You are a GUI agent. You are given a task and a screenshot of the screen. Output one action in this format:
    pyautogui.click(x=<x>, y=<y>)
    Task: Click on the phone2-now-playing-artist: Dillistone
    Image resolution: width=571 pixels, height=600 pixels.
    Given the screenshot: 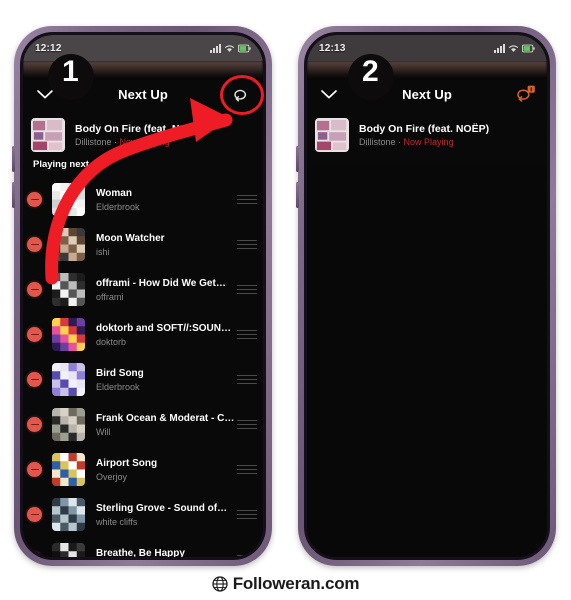 What is the action you would take?
    pyautogui.click(x=377, y=142)
    